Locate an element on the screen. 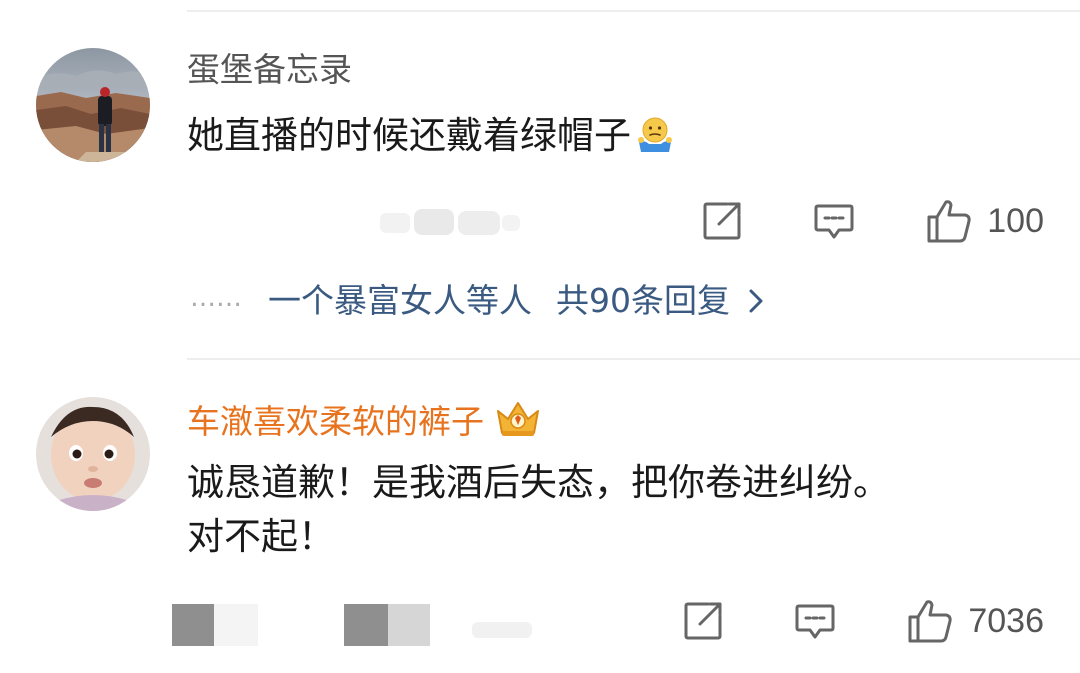 The image size is (1080, 673). like-button: 7036 is located at coordinates (975, 621).